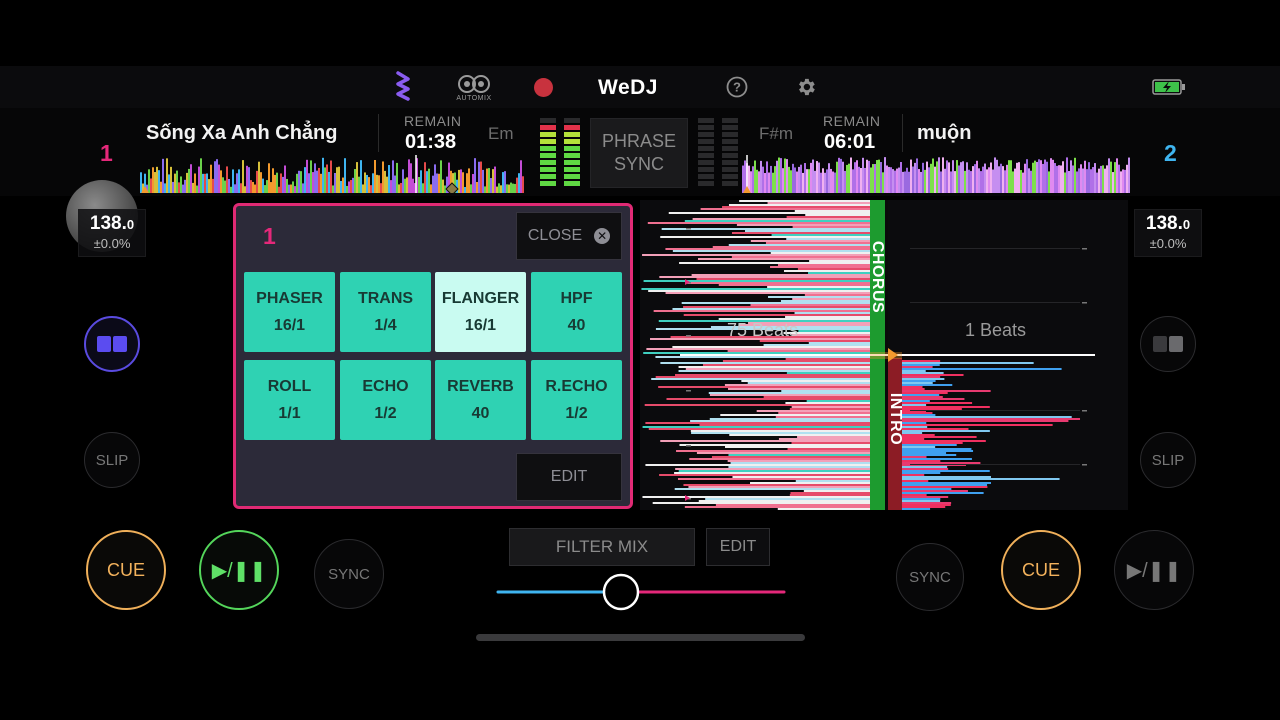 The height and width of the screenshot is (720, 1280). I want to click on brand-logo: WeDJ, so click(628, 87).